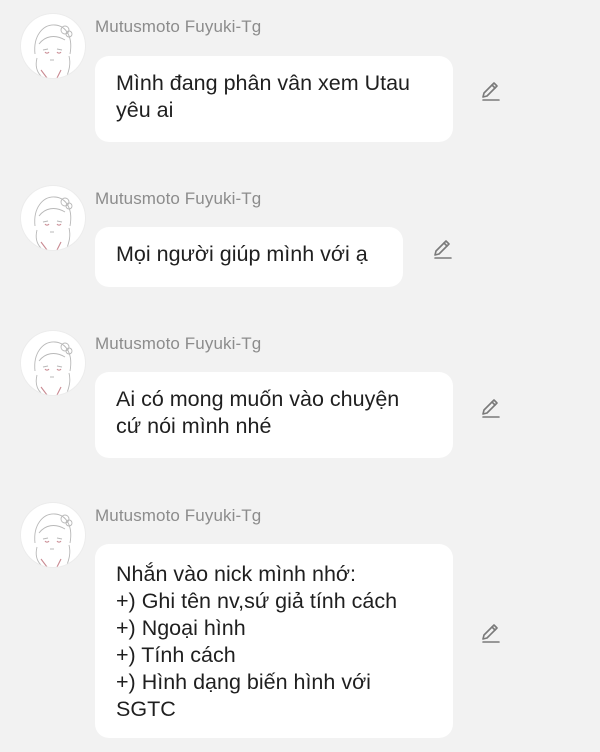  I want to click on message-text-line: SGTC, so click(146, 709).